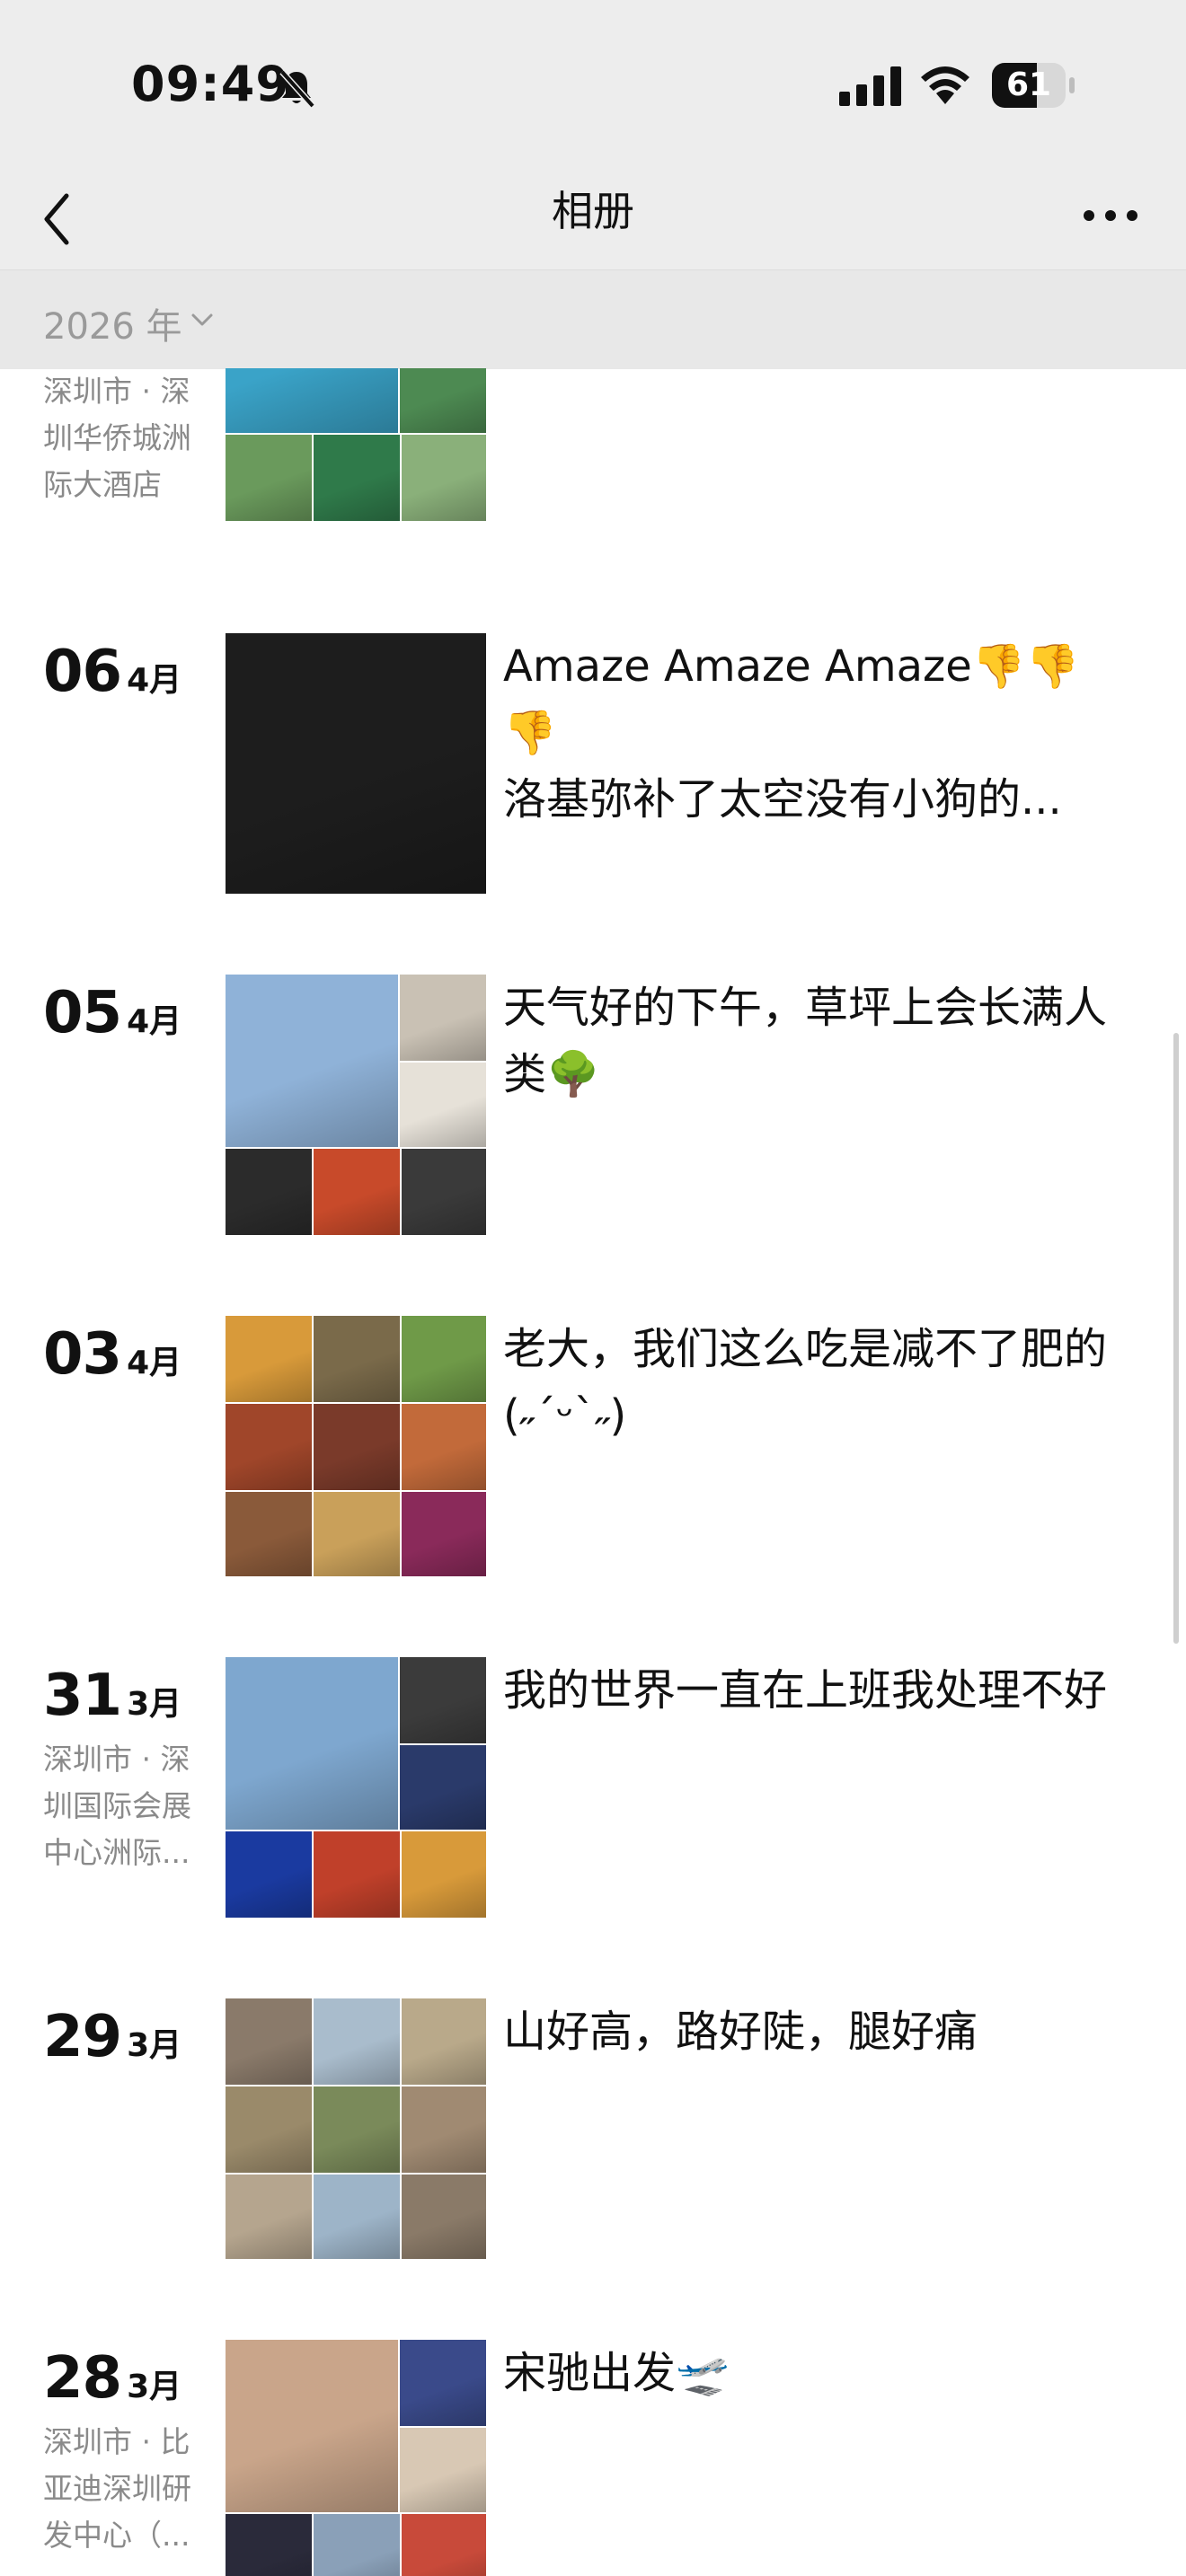  What do you see at coordinates (112, 323) in the screenshot?
I see `year-filter-label: 2026 年` at bounding box center [112, 323].